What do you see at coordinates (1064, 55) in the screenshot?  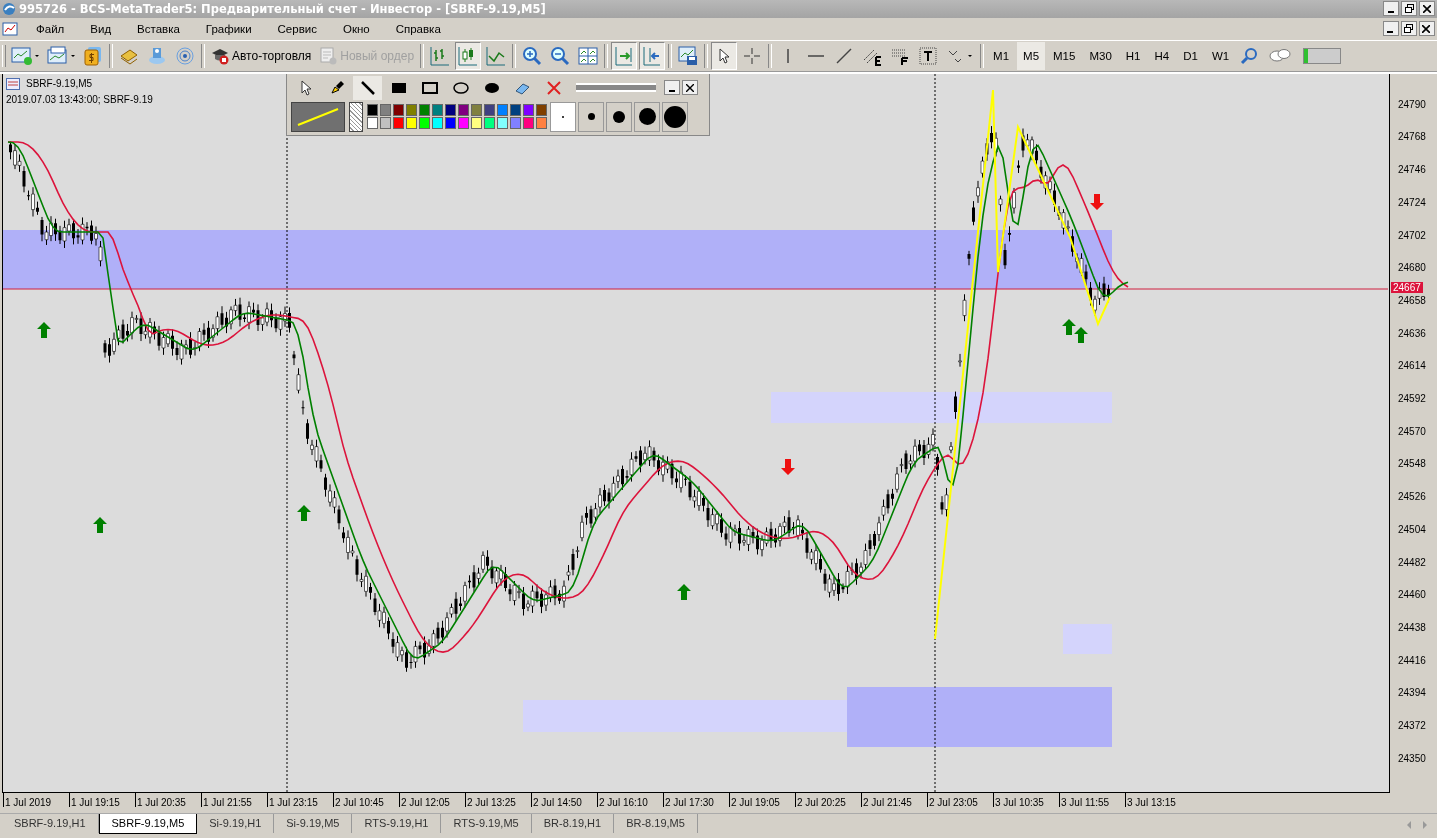 I see `timeframe-button: M15` at bounding box center [1064, 55].